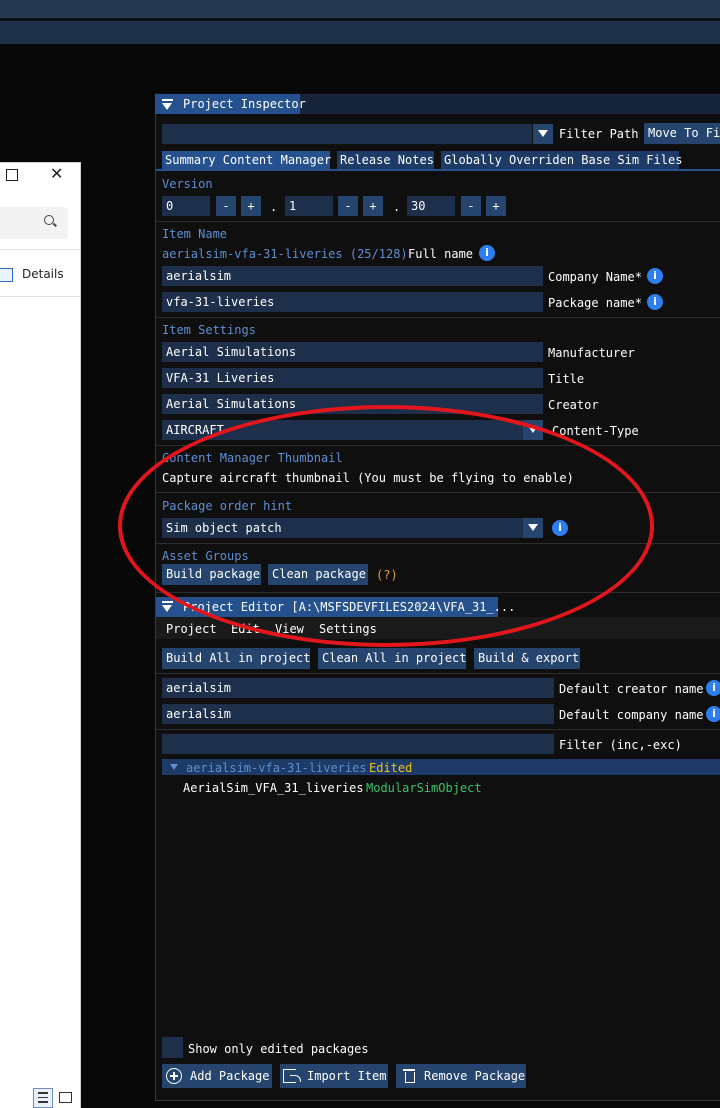 Image resolution: width=720 pixels, height=1108 pixels. Describe the element at coordinates (527, 658) in the screenshot. I see `build-export-button: Build & export` at that location.